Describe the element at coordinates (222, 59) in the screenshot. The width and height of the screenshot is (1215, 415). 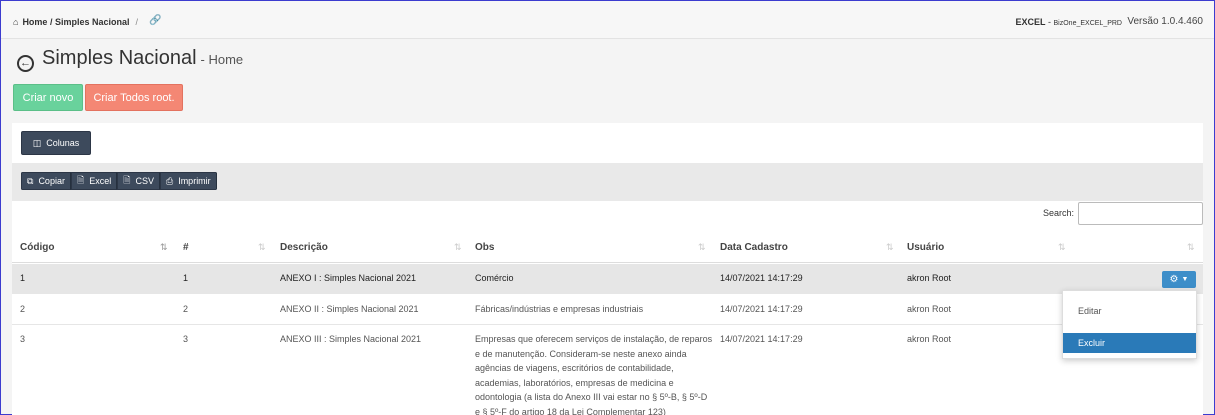
I see `page-title-sub: - Home` at that location.